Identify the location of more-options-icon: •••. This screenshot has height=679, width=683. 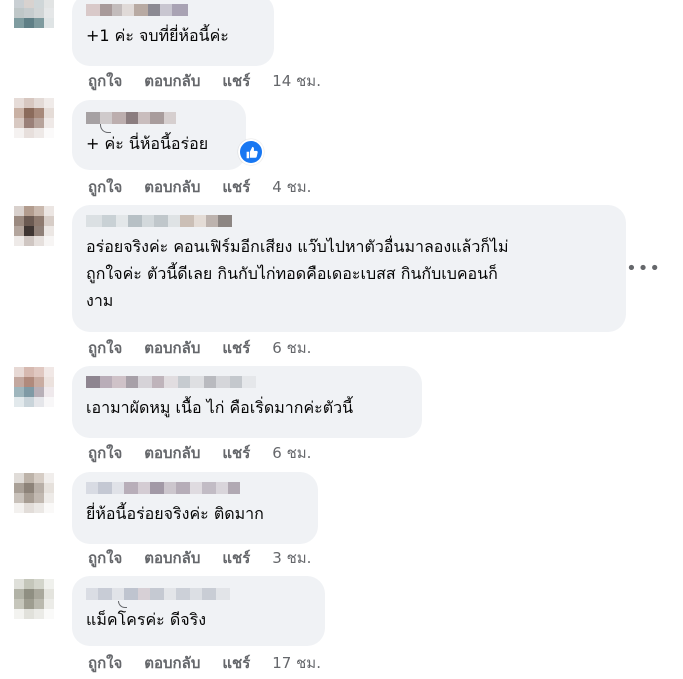
(643, 268).